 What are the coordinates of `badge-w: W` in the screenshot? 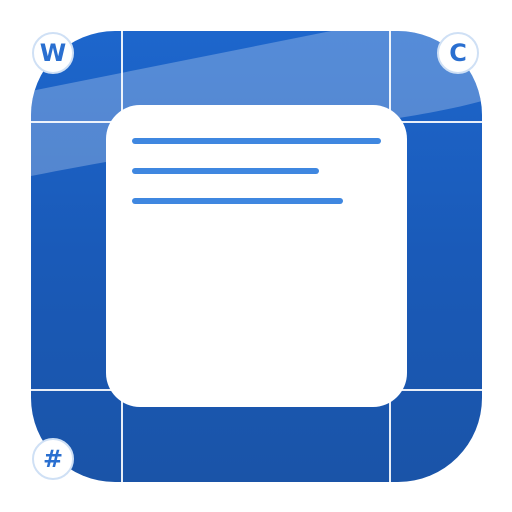 It's located at (53, 53).